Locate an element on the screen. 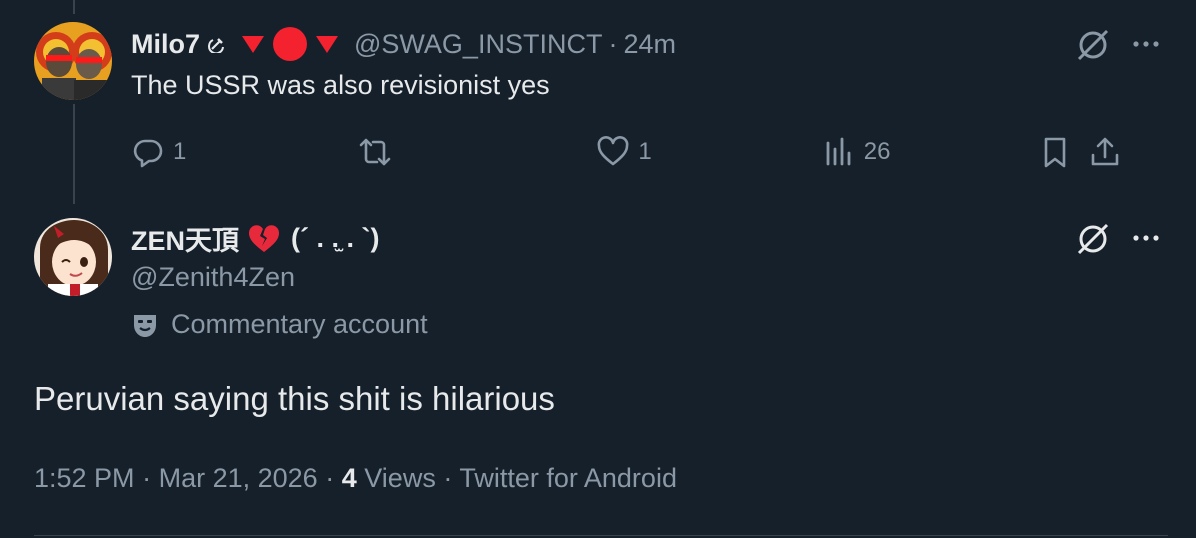 This screenshot has width=1196, height=538. share-icon is located at coordinates (1105, 151).